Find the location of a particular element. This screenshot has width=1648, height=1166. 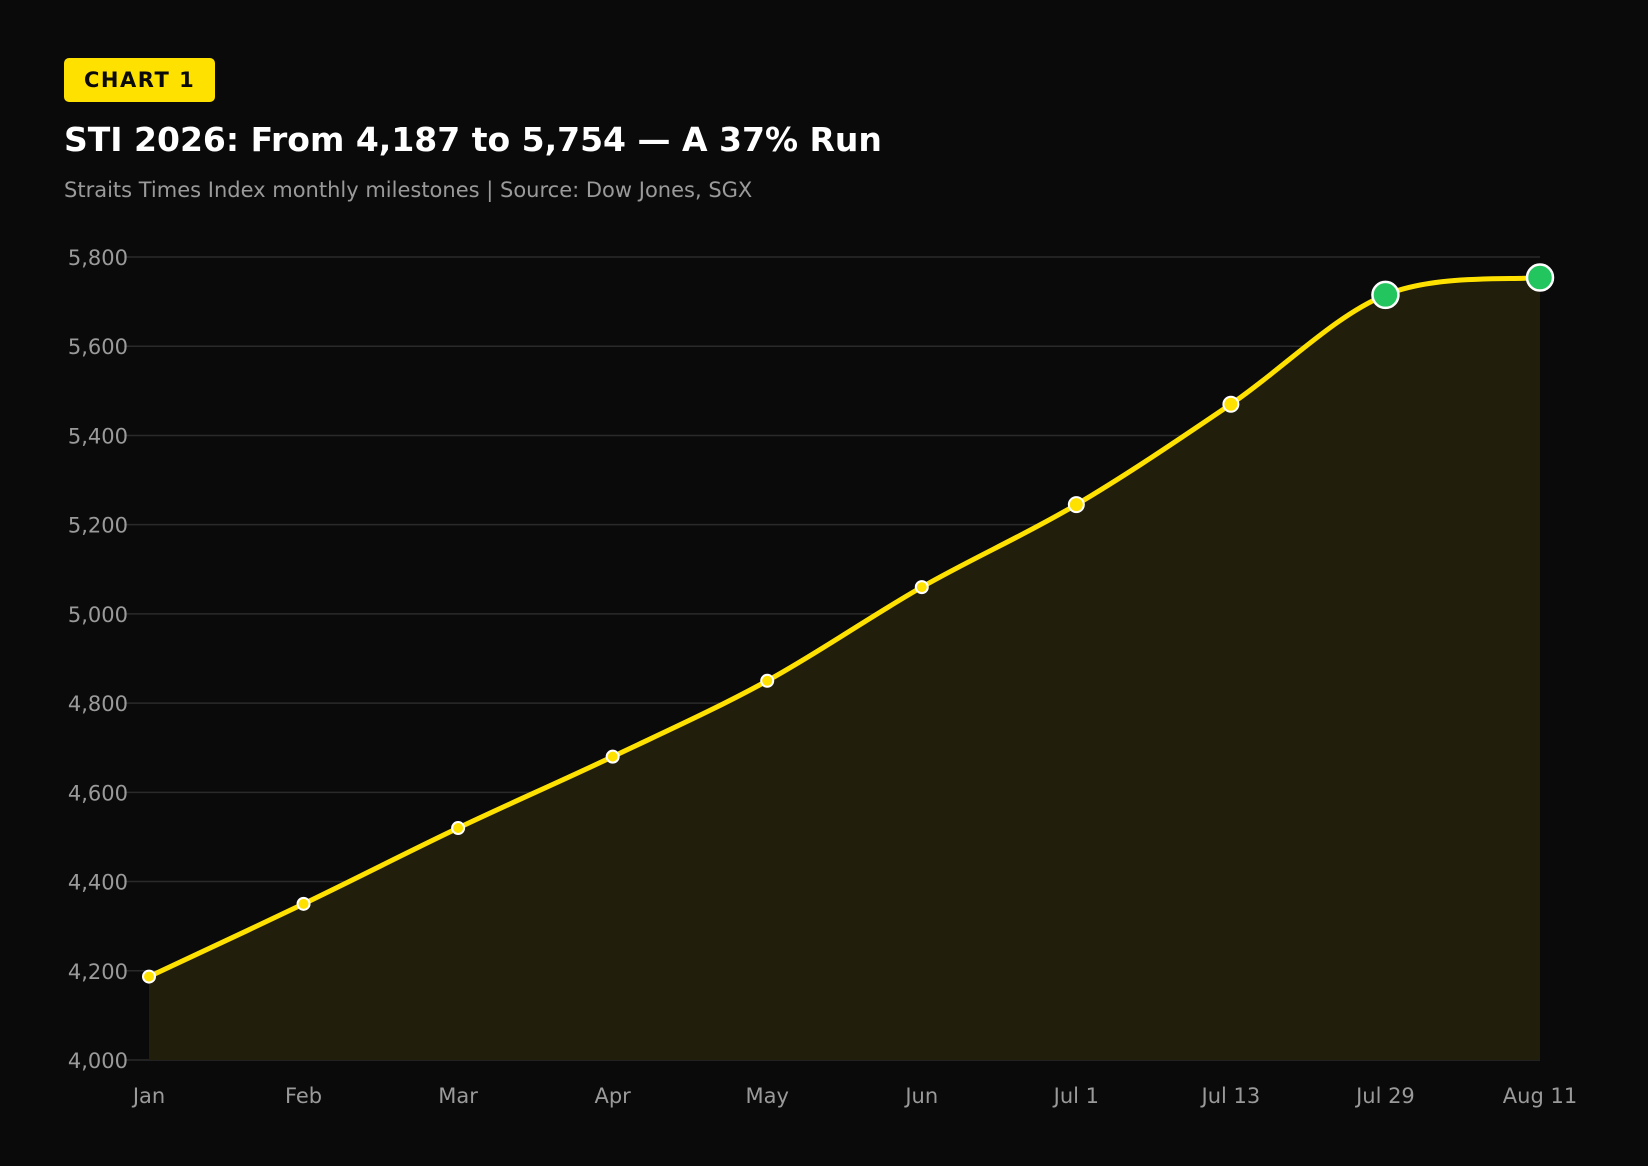

y-tick-label: 5,200 is located at coordinates (98, 526).